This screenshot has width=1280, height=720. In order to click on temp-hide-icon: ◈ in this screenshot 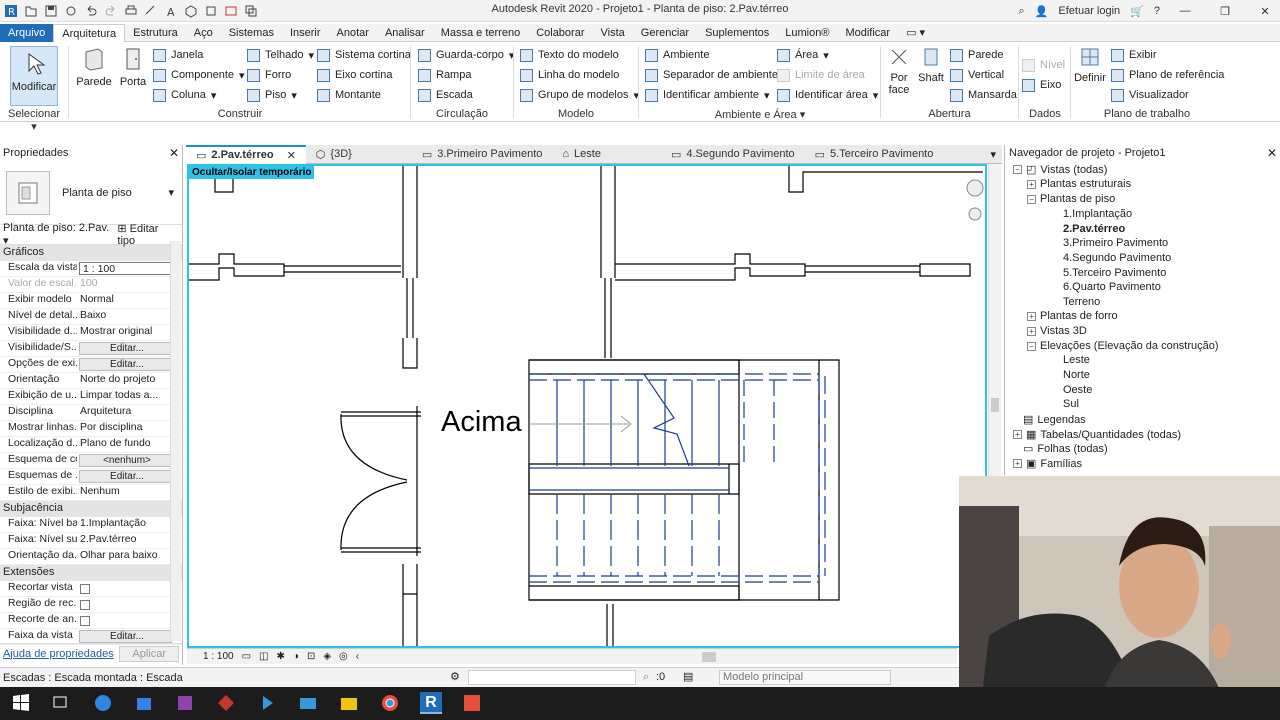, I will do `click(327, 656)`.